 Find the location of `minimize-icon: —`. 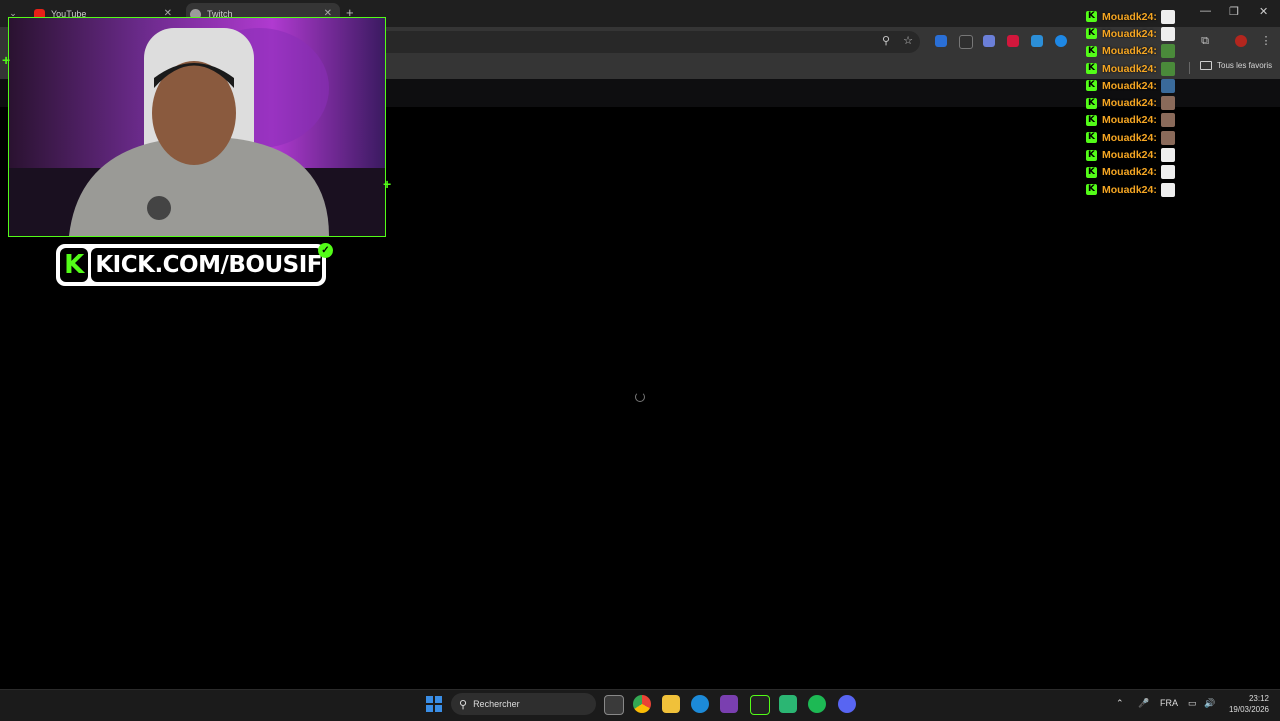

minimize-icon: — is located at coordinates (1205, 11).